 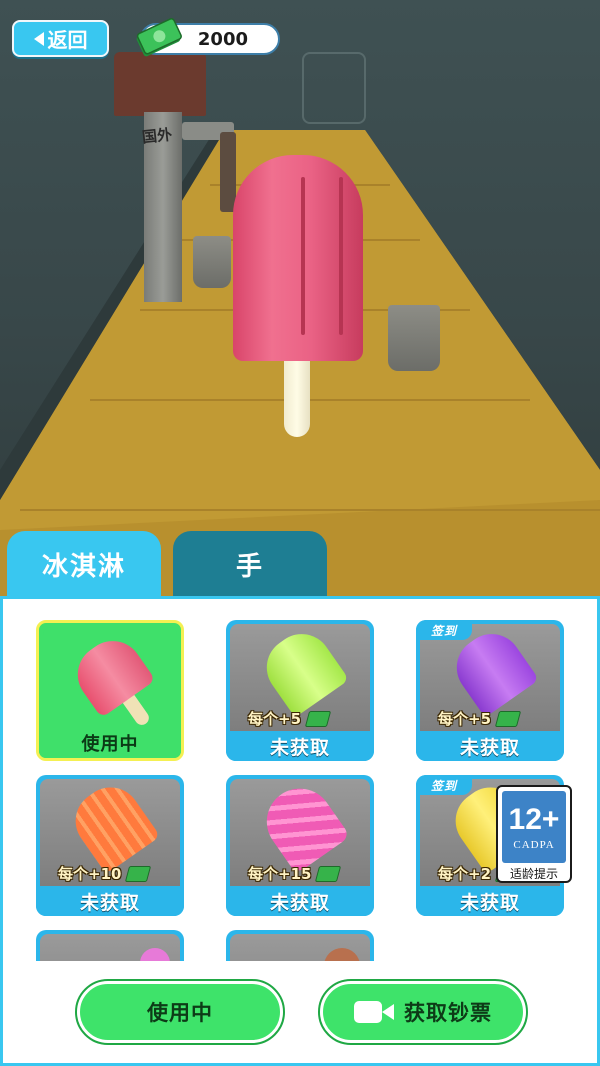 I want to click on popsicle-body, so click(x=298, y=258).